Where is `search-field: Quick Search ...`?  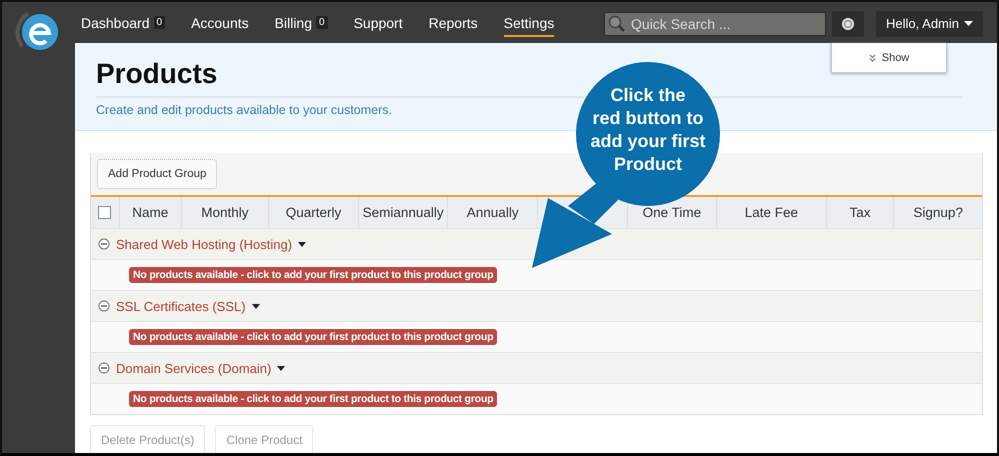
search-field: Quick Search ... is located at coordinates (715, 24).